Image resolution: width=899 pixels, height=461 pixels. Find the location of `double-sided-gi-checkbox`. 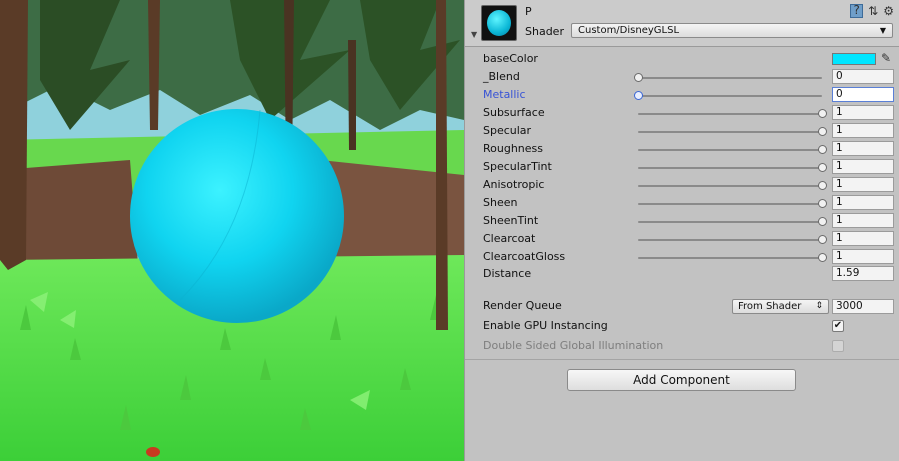

double-sided-gi-checkbox is located at coordinates (838, 346).